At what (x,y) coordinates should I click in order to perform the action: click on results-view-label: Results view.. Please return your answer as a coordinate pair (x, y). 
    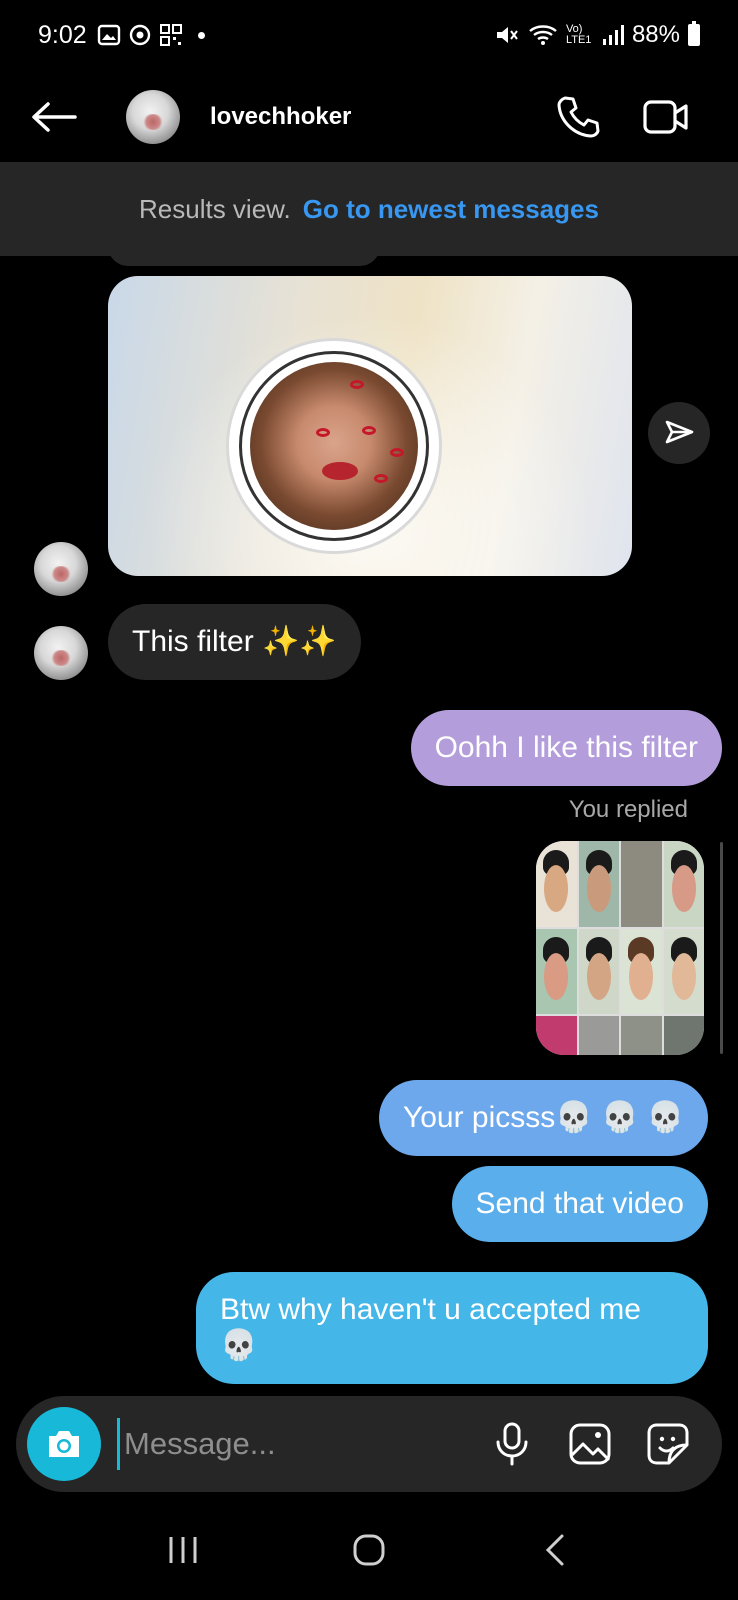
    Looking at the image, I should click on (215, 208).